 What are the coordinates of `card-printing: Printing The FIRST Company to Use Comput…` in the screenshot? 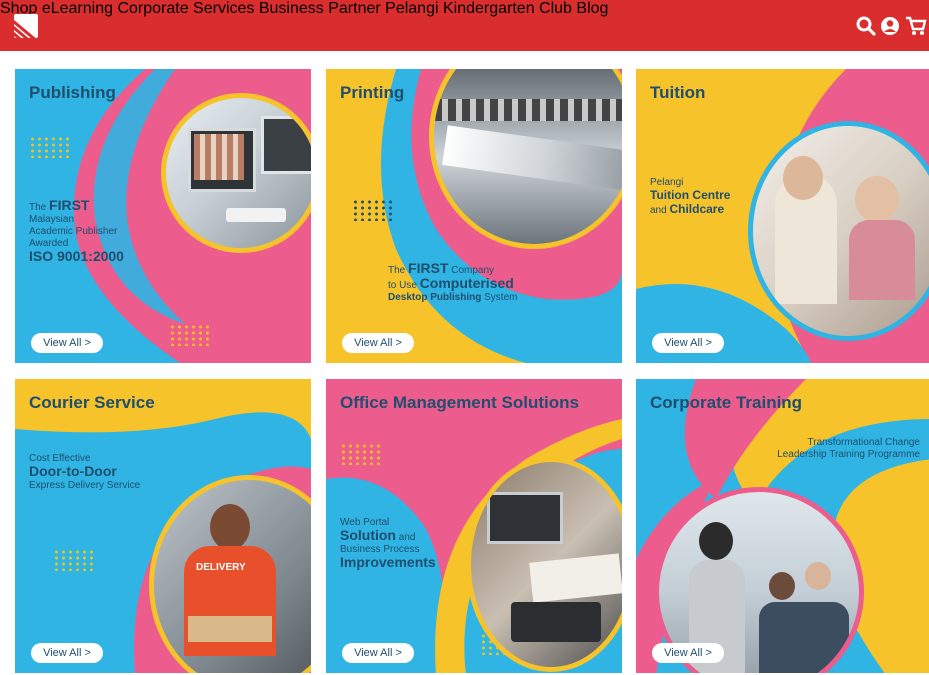 It's located at (474, 216).